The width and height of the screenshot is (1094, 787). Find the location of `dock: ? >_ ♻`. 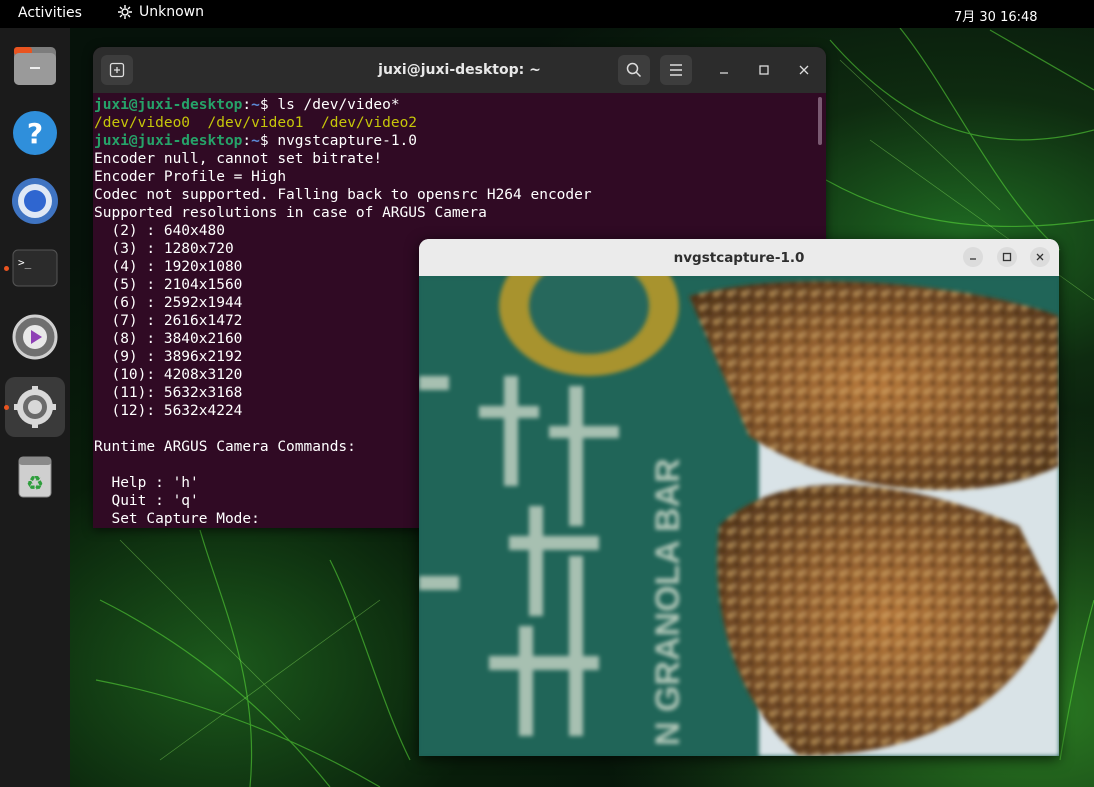

dock: ? >_ ♻ is located at coordinates (35, 407).